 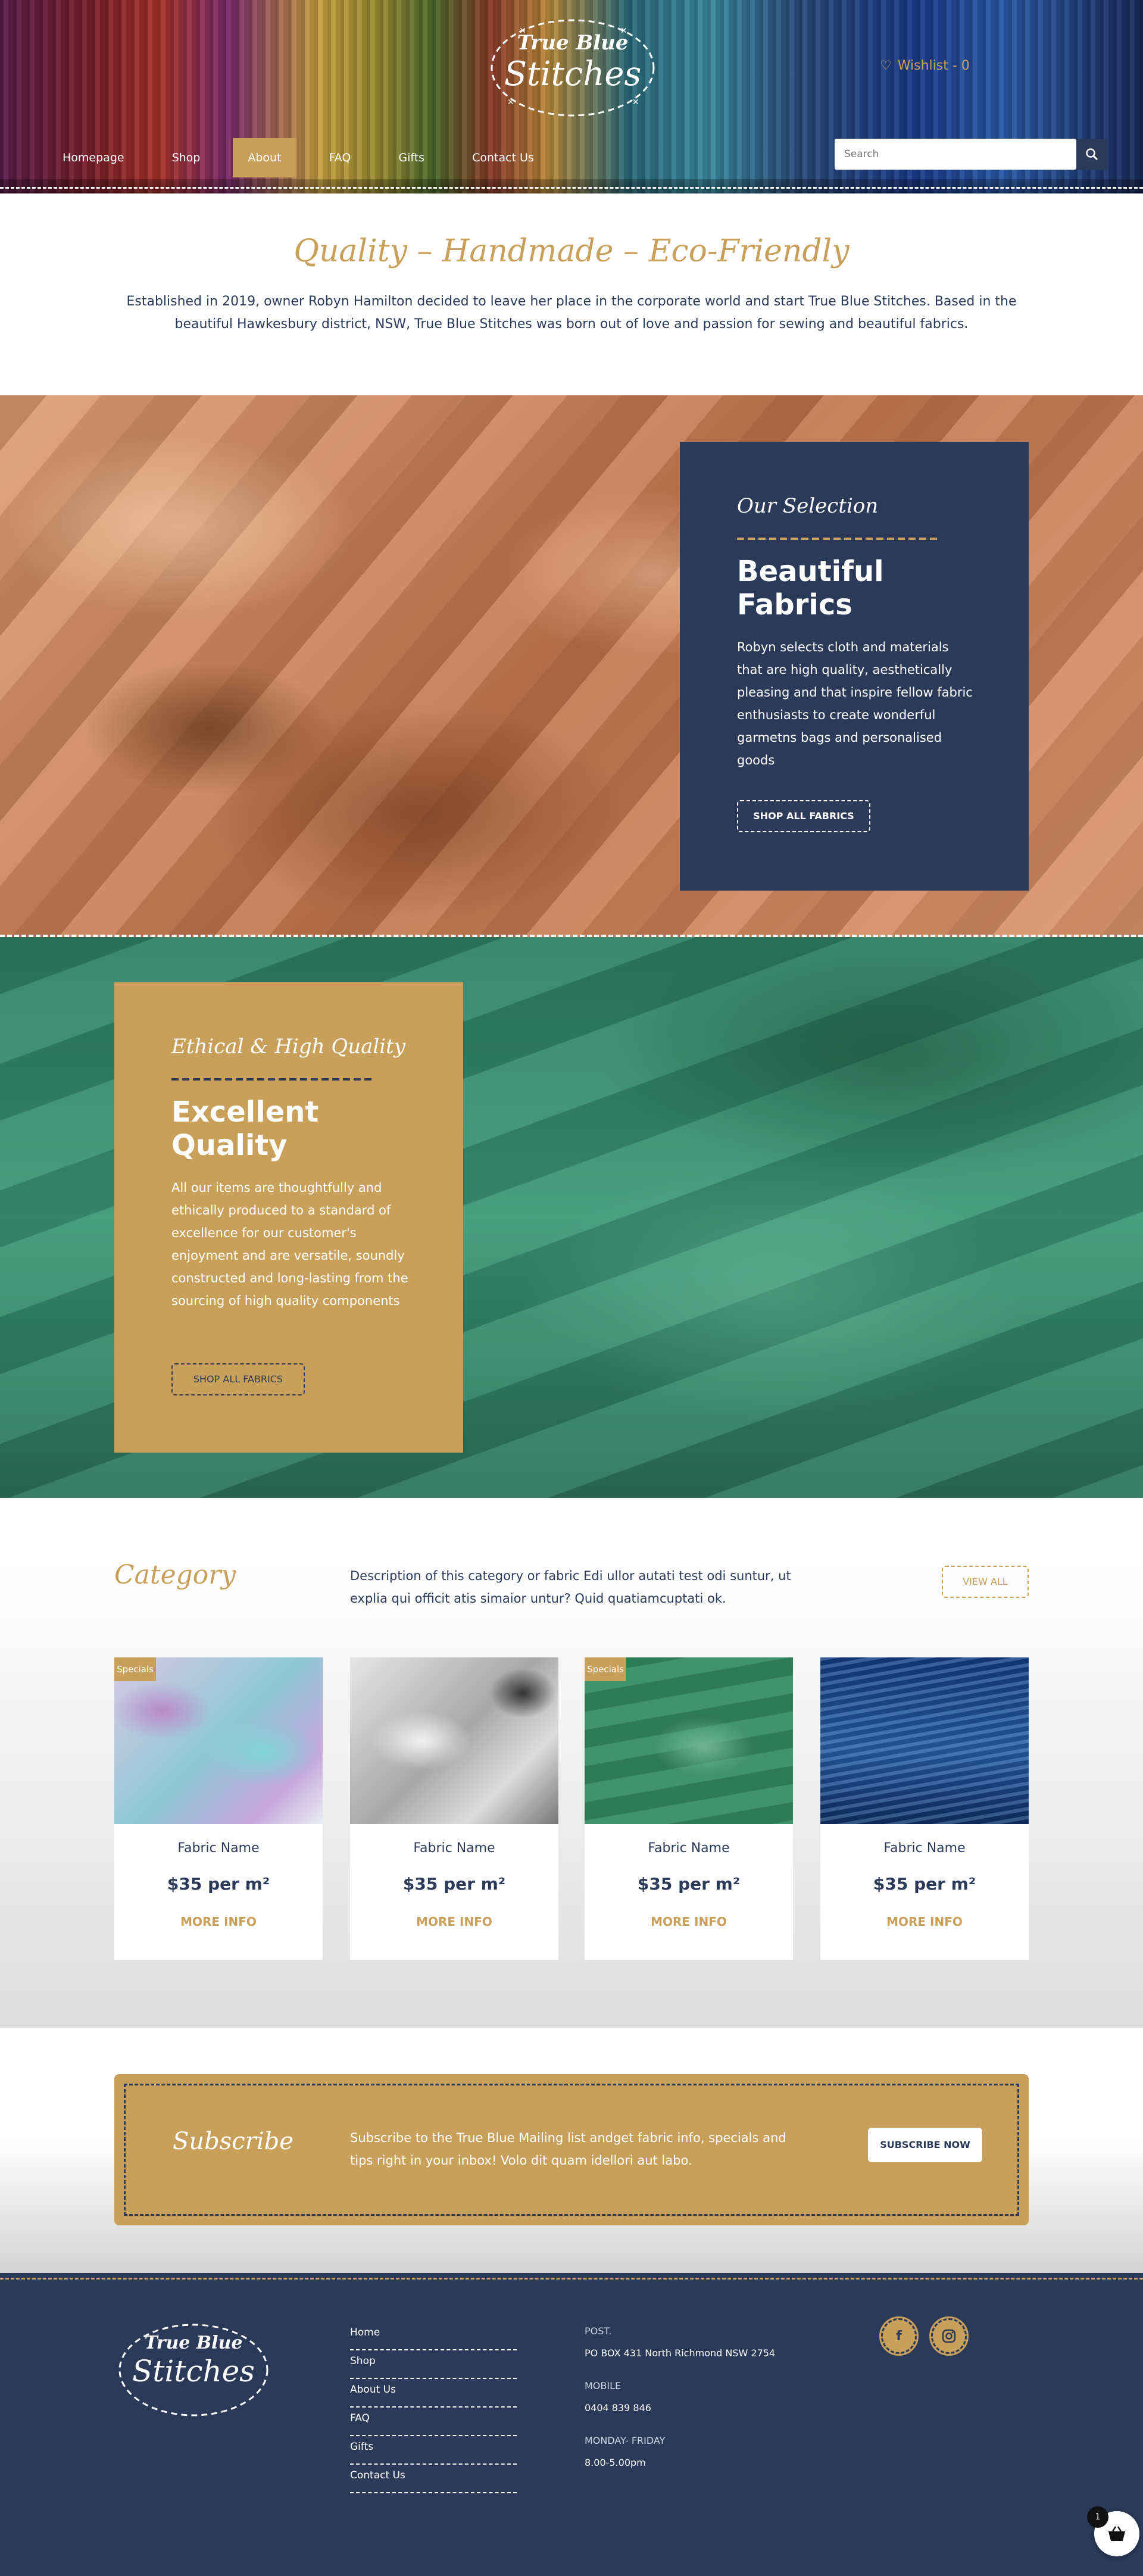 I want to click on header-stitch-divider, so click(x=571, y=188).